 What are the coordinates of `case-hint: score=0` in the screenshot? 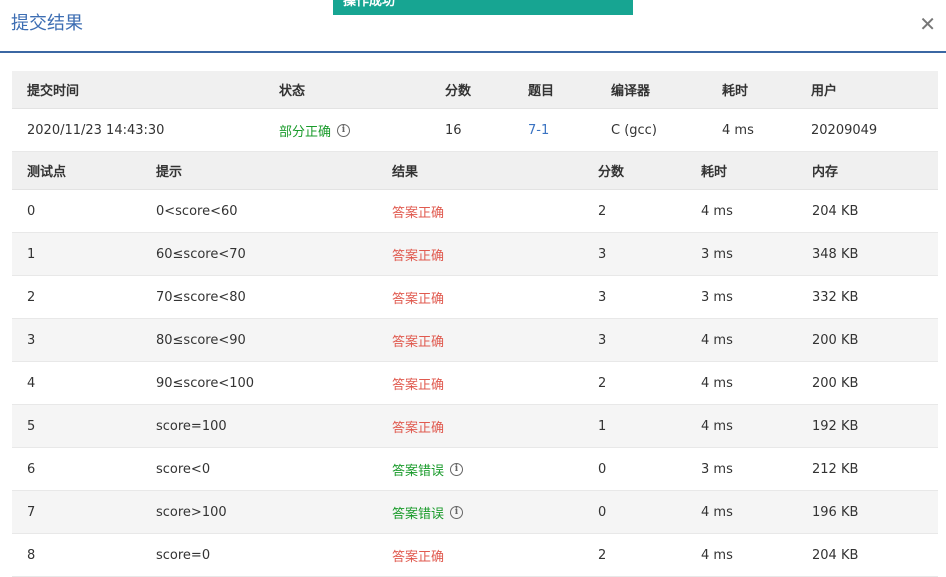 It's located at (183, 555).